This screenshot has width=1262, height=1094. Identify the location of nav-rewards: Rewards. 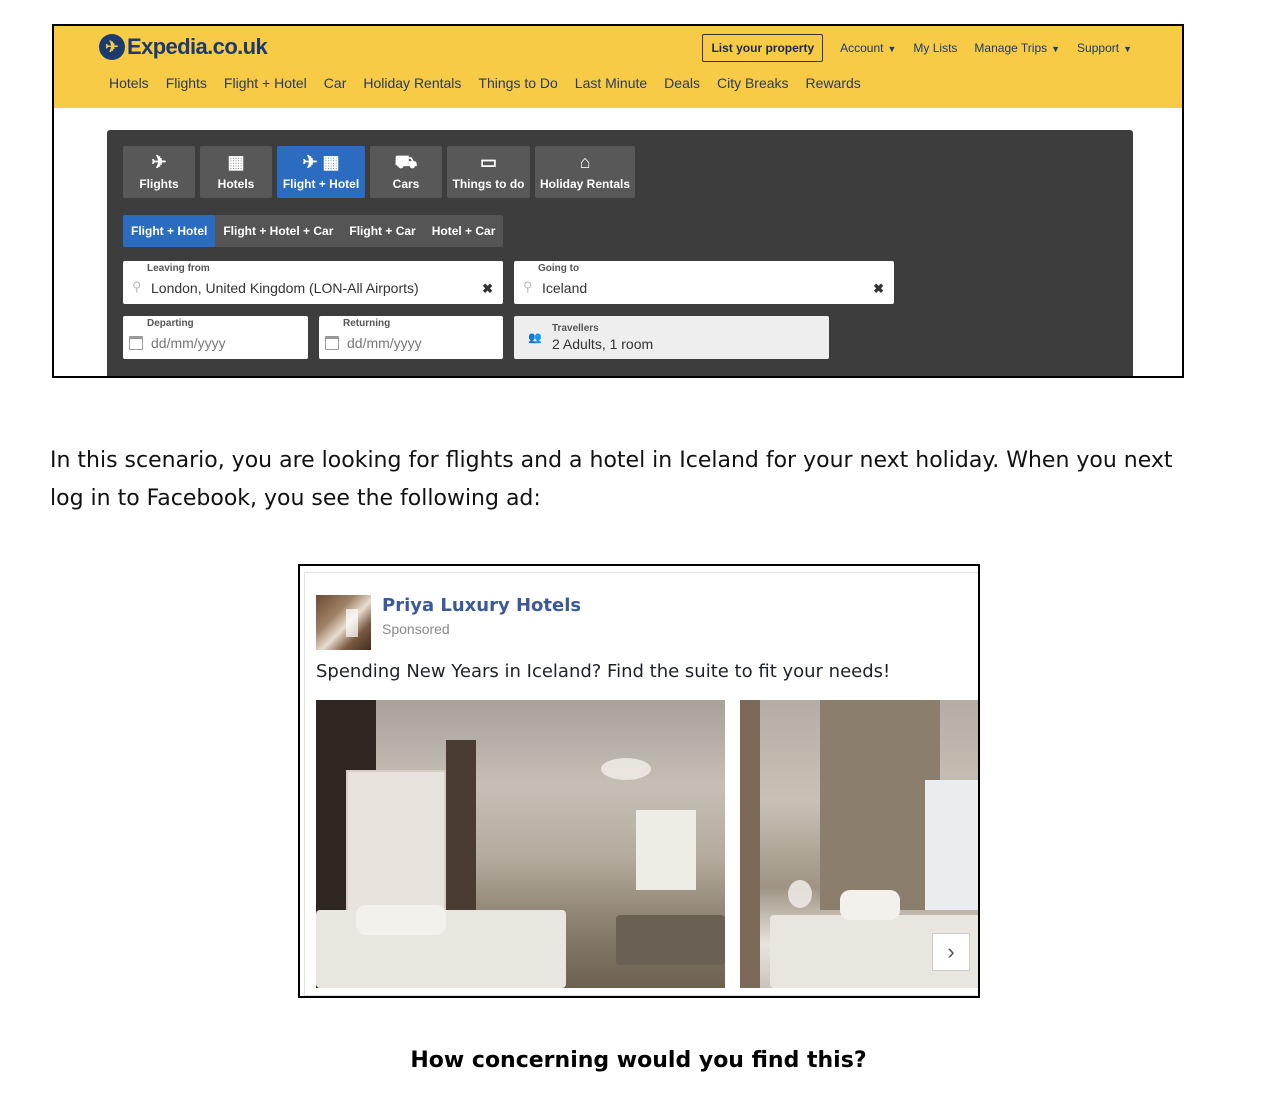
(833, 83).